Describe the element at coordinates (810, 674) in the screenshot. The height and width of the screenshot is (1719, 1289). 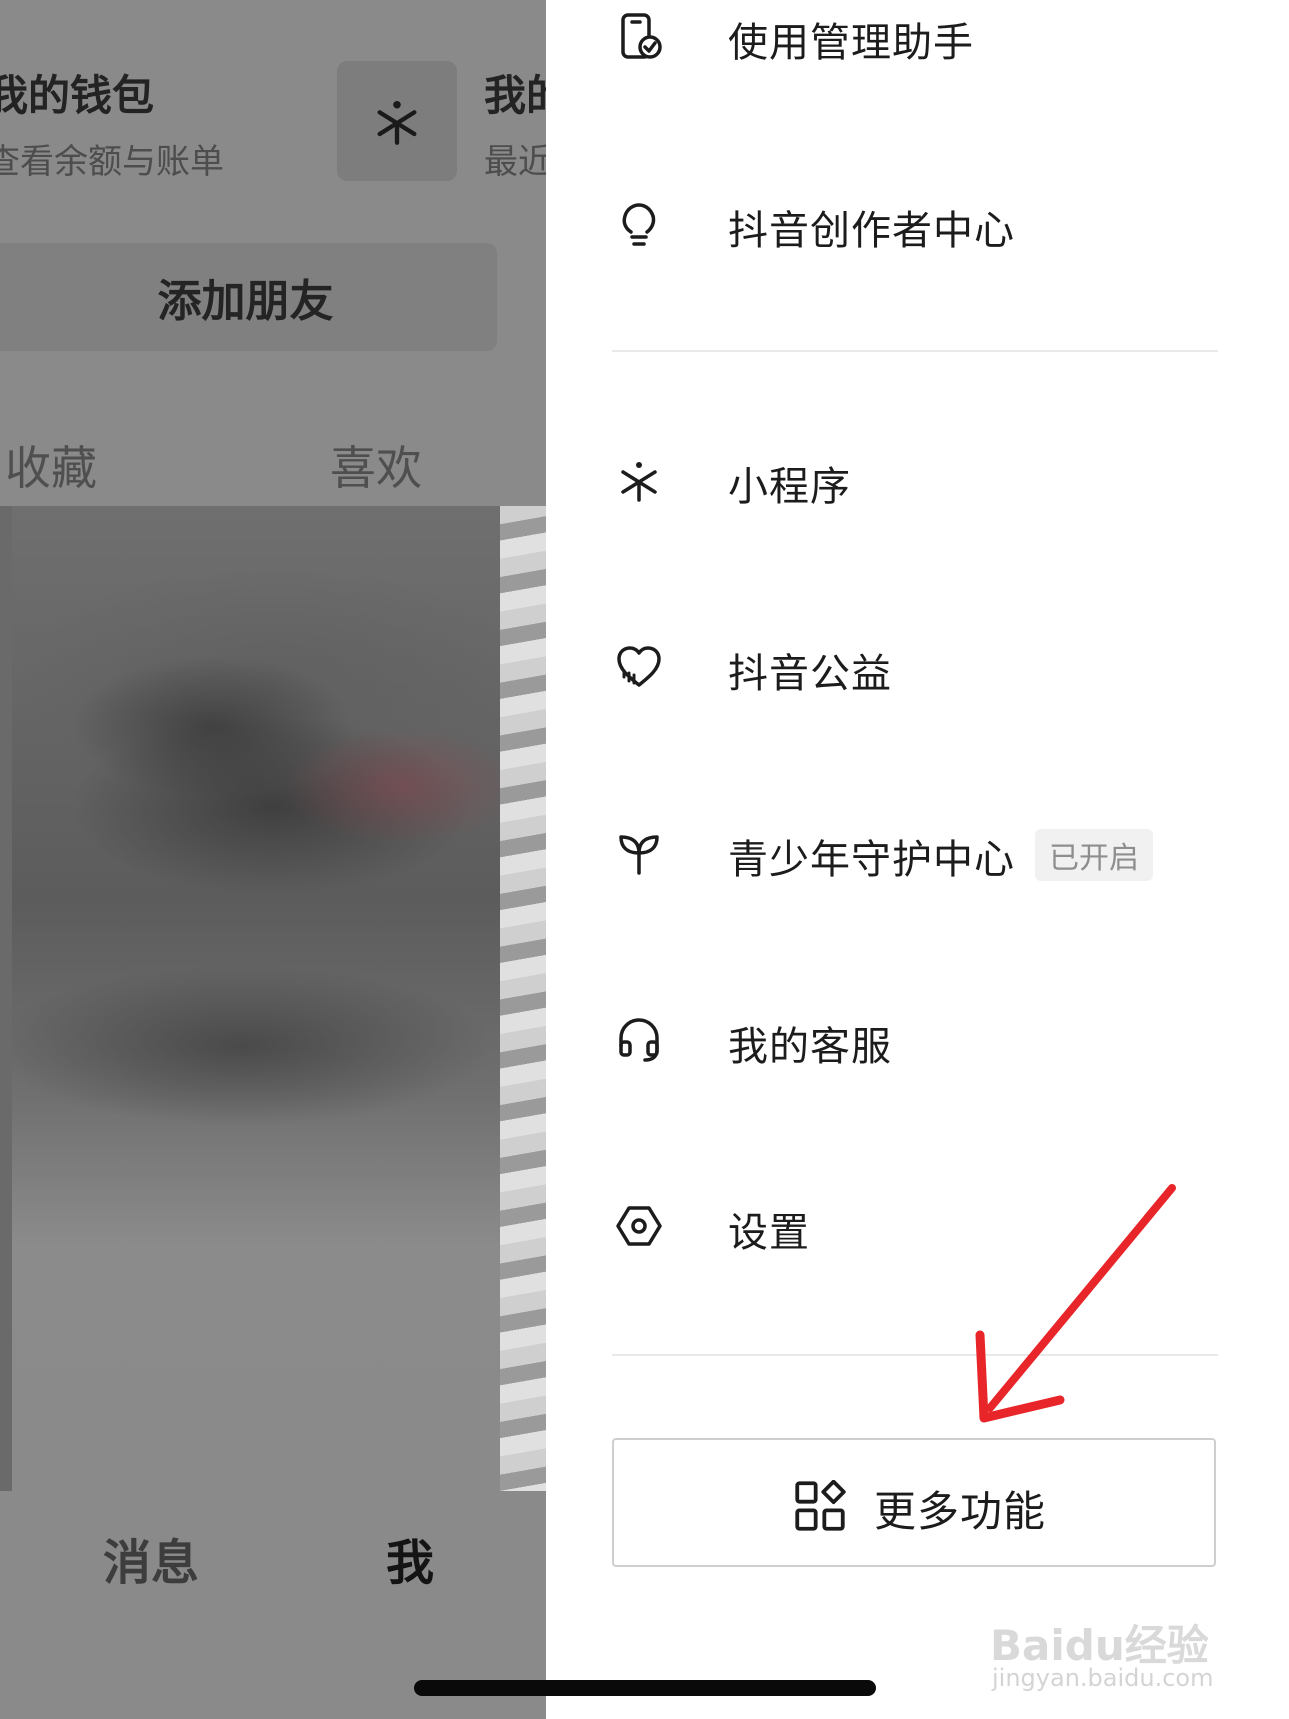
I see `drawer-item-label: 抖音公益` at that location.